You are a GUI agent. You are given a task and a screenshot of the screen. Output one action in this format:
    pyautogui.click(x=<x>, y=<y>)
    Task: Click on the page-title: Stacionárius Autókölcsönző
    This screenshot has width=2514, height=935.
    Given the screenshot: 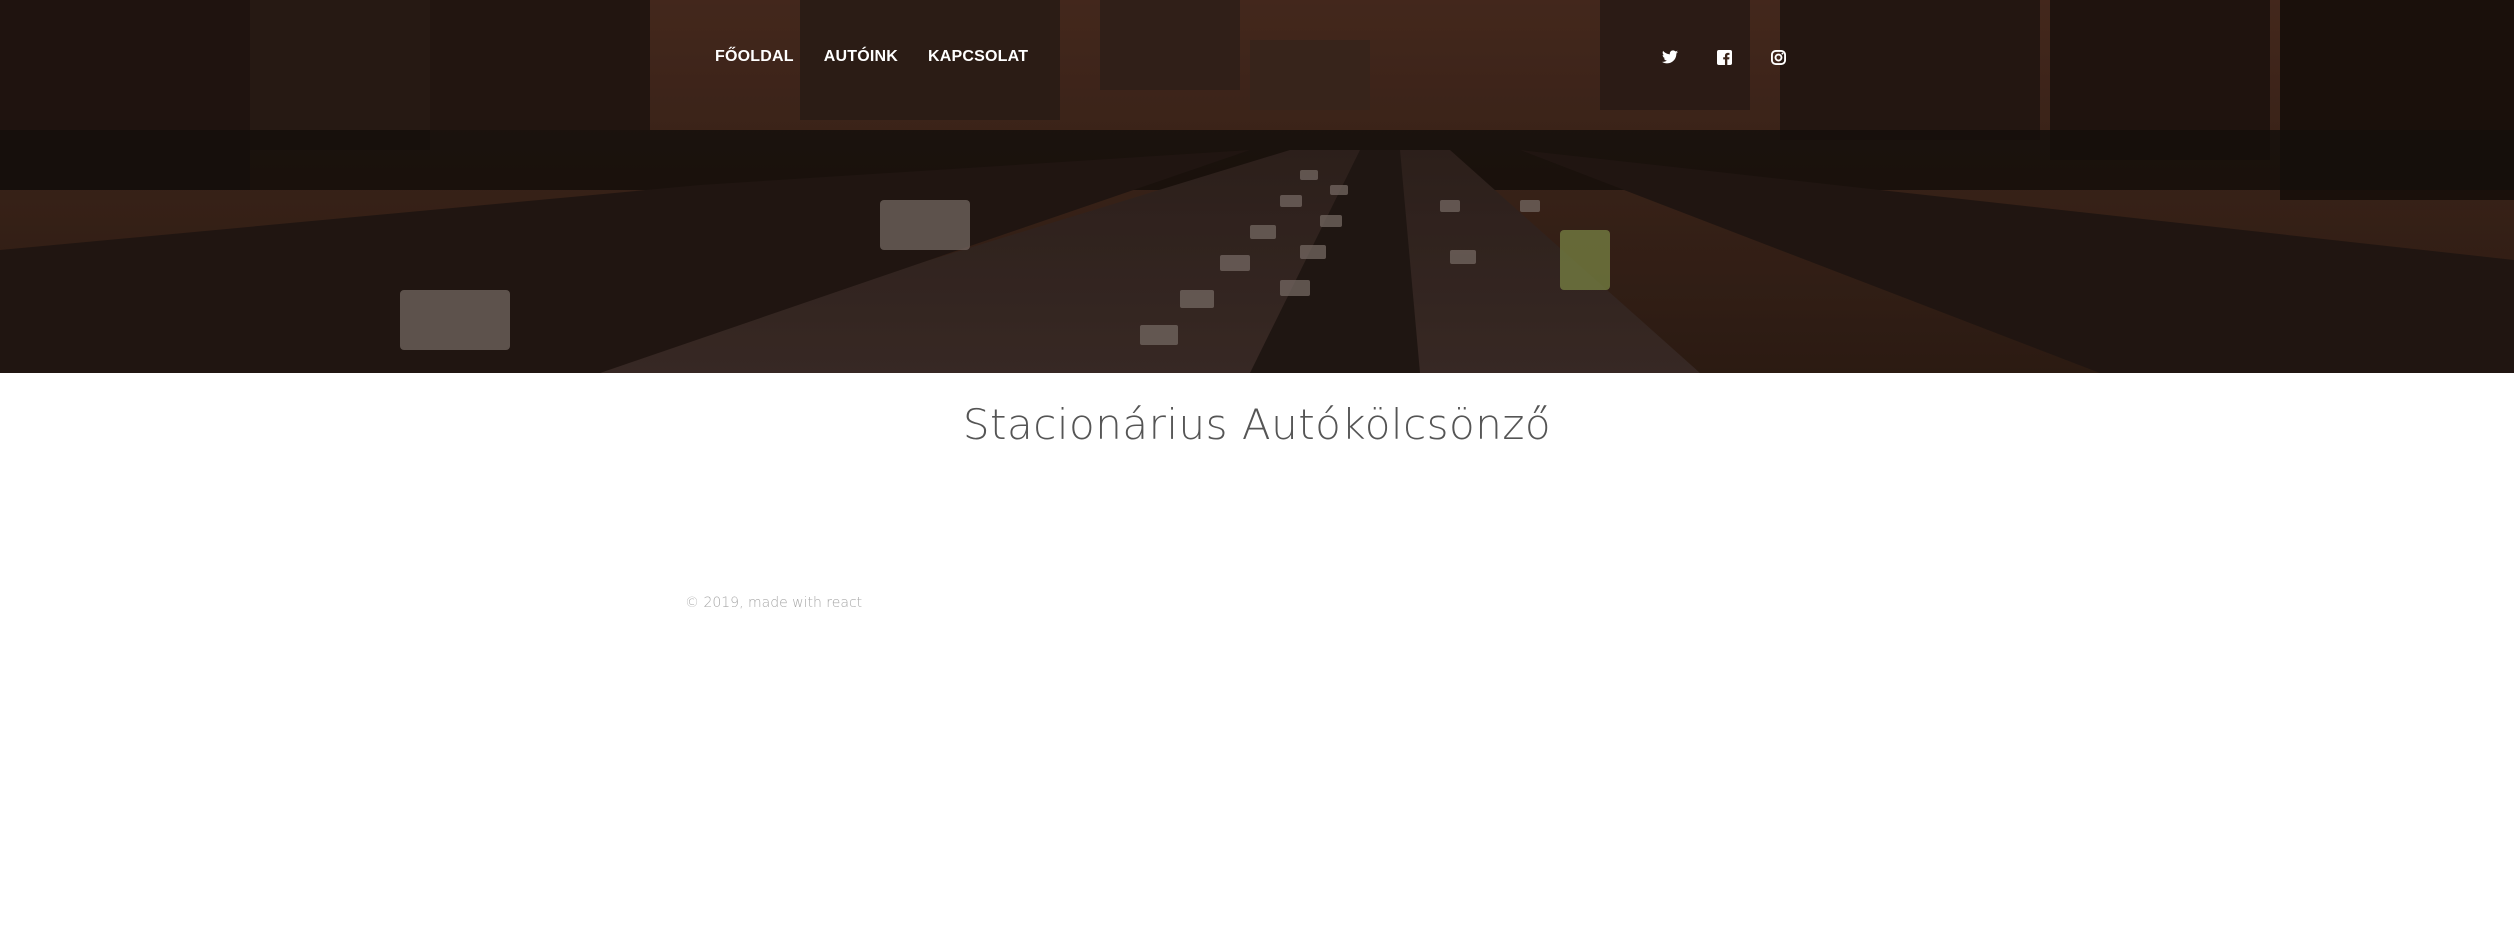 What is the action you would take?
    pyautogui.click(x=1257, y=424)
    